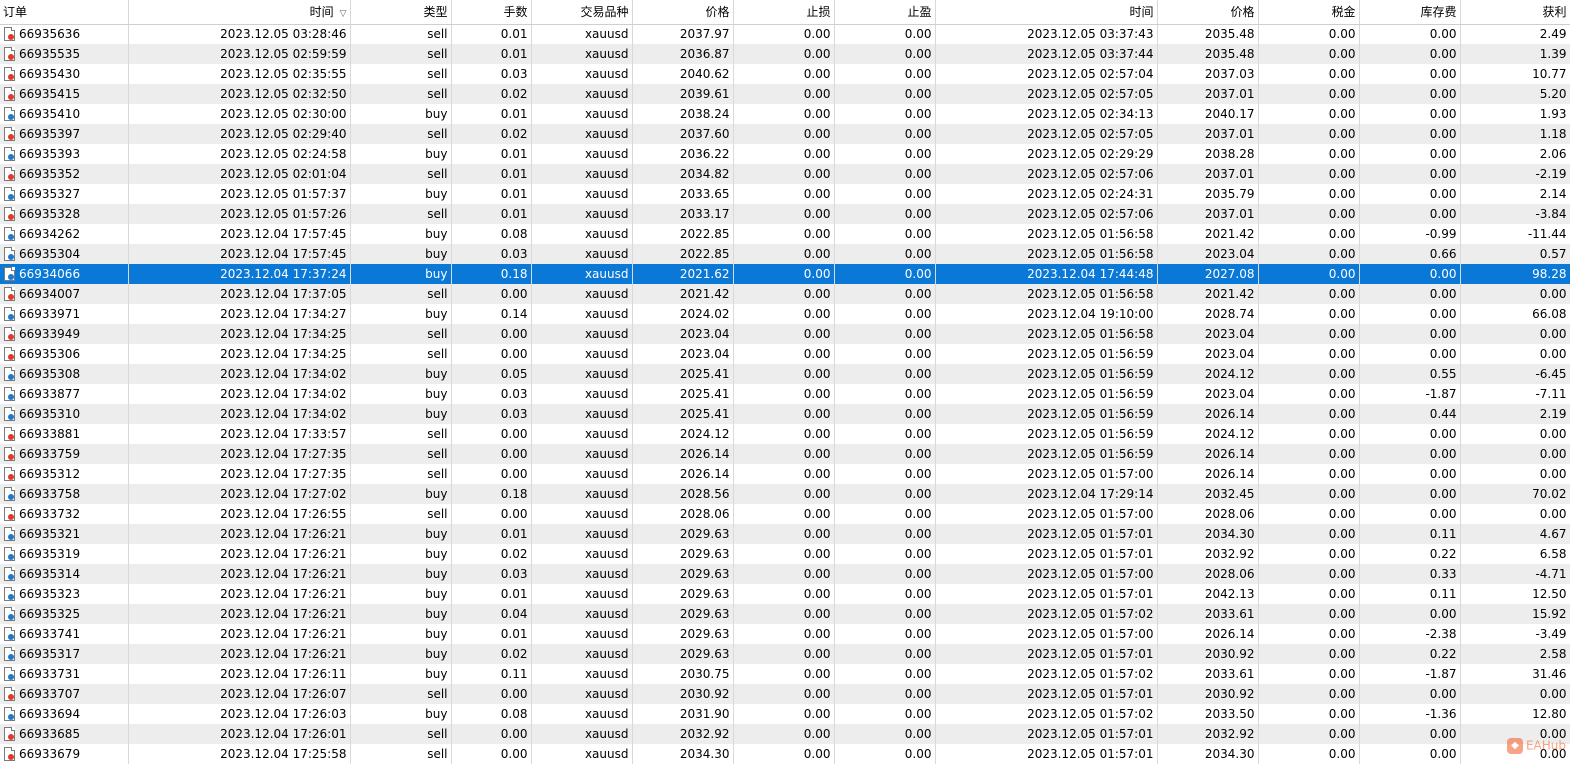 The width and height of the screenshot is (1570, 764). Describe the element at coordinates (1046, 354) in the screenshot. I see `cell-close-time: 2023.12.05 01:56:59` at that location.